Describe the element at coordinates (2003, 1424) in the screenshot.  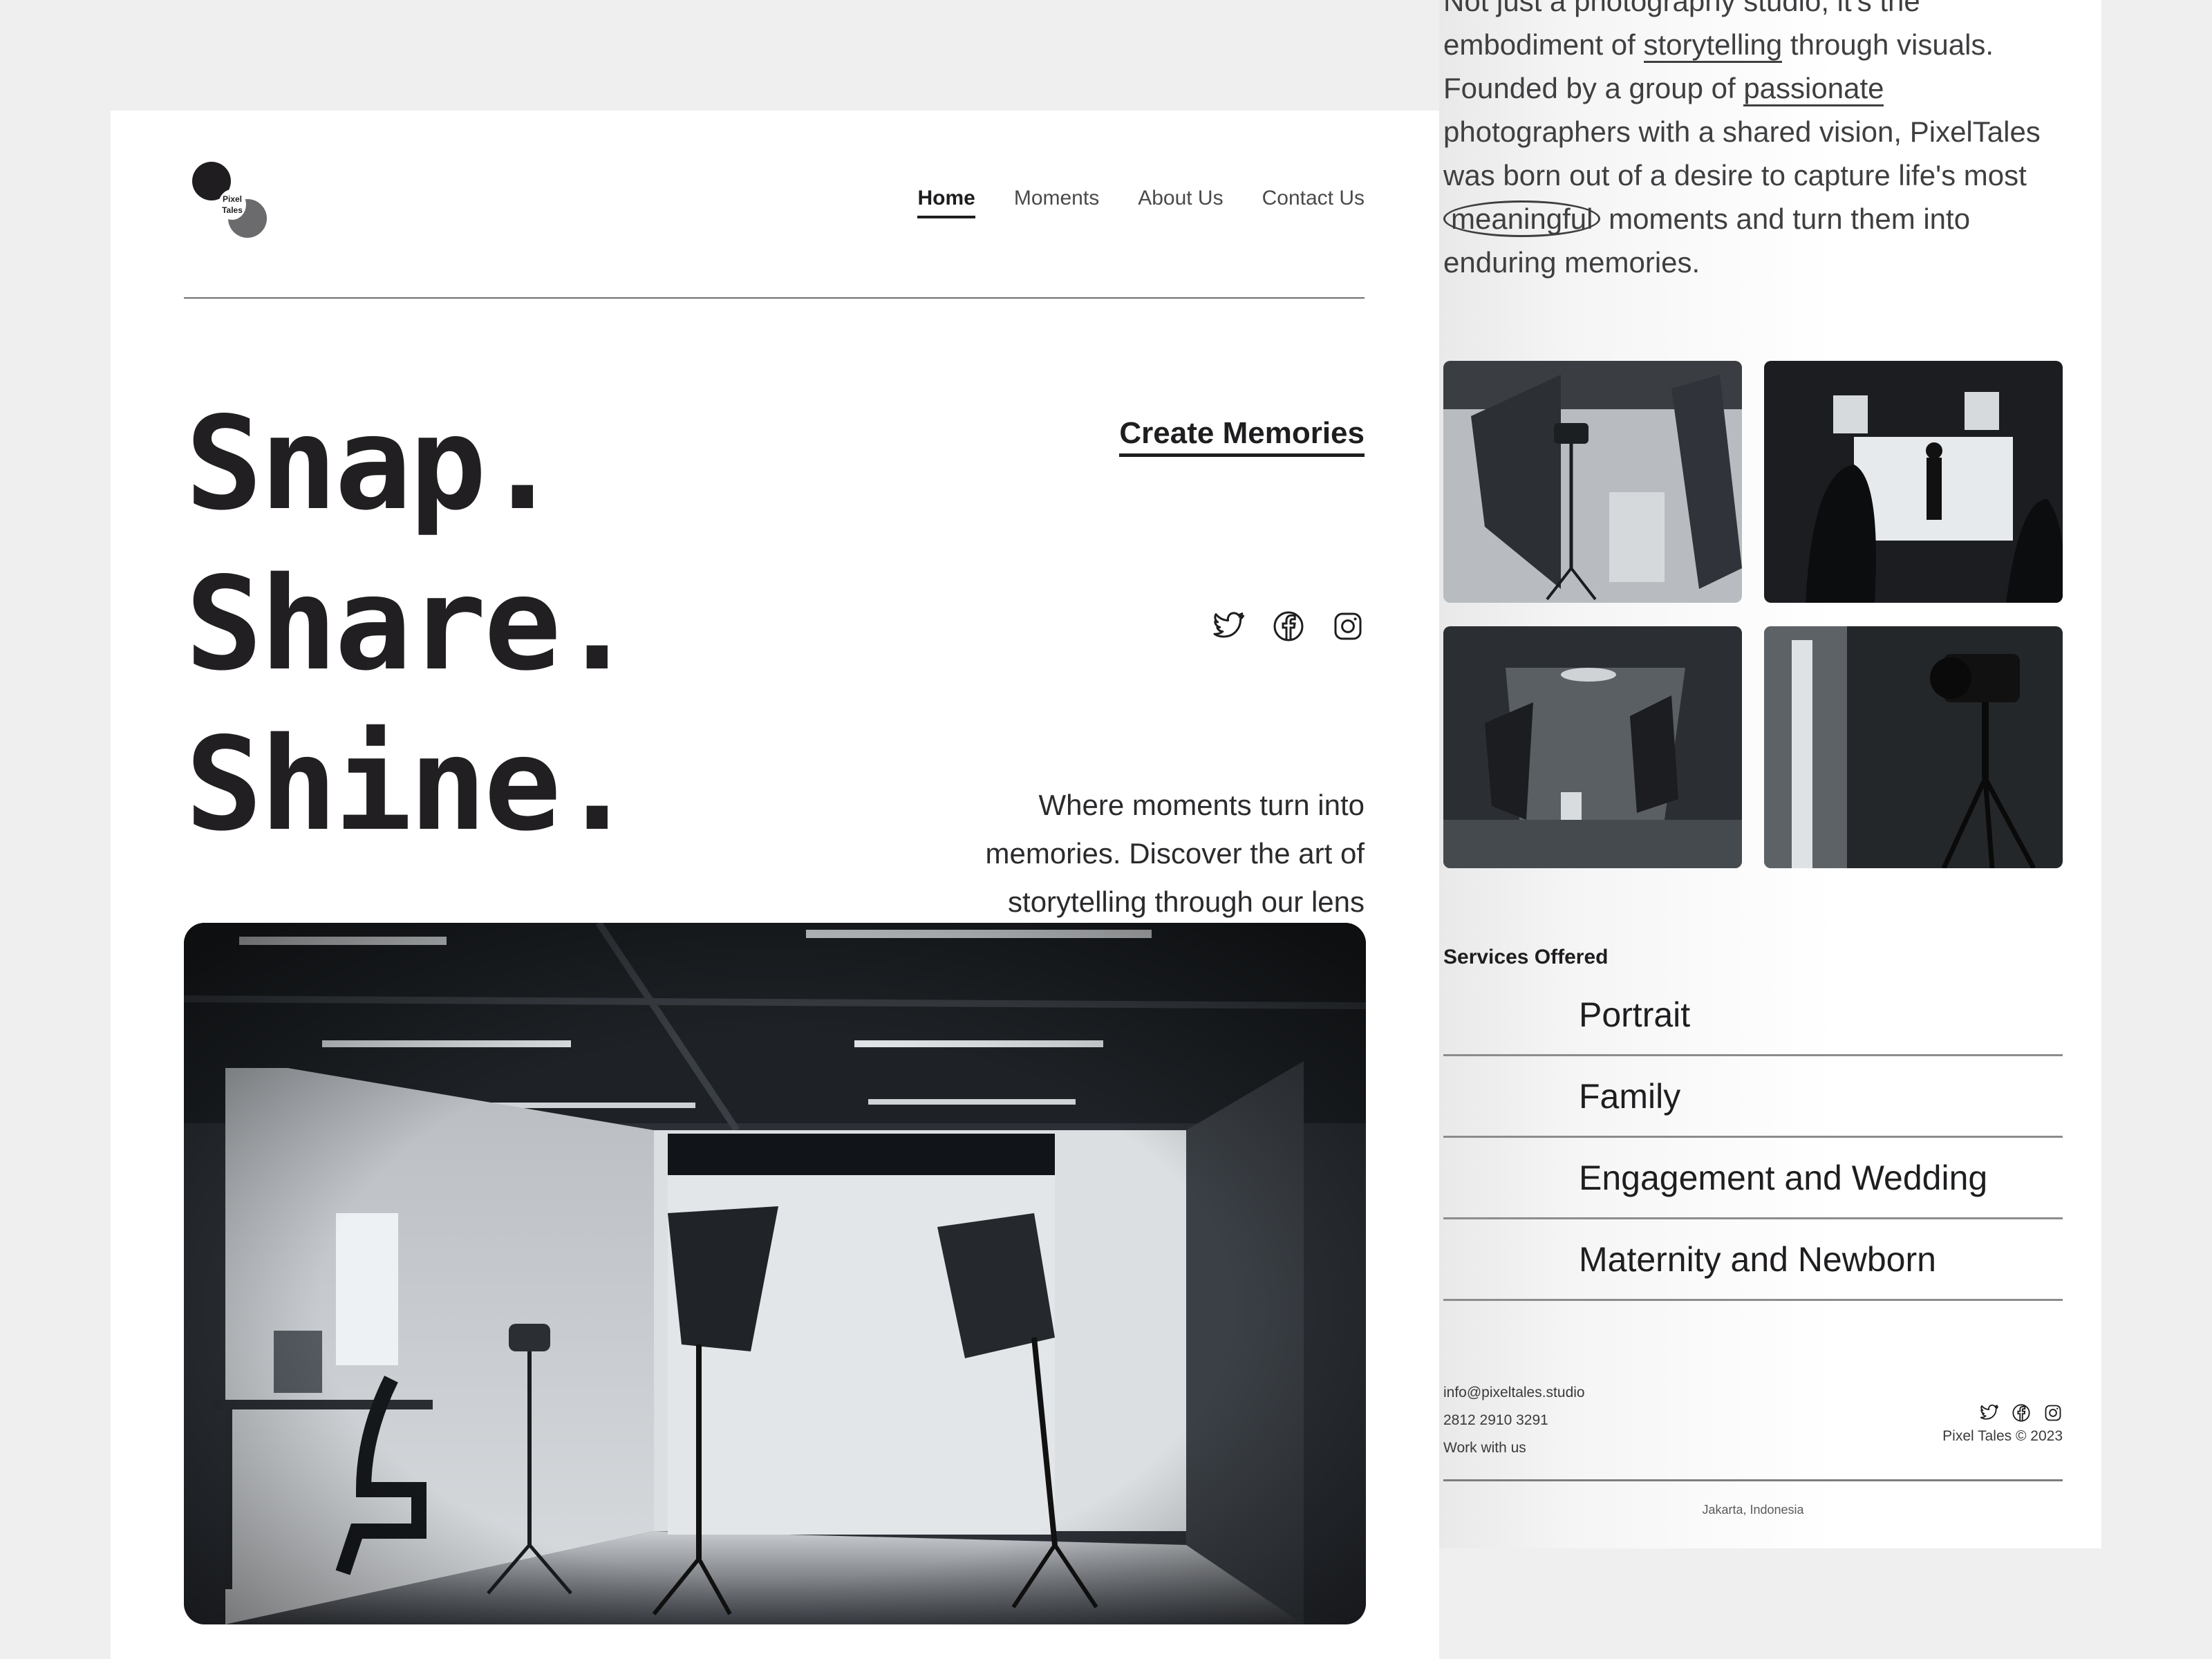
I see `footer-meta: Pixel Tales © 2023` at that location.